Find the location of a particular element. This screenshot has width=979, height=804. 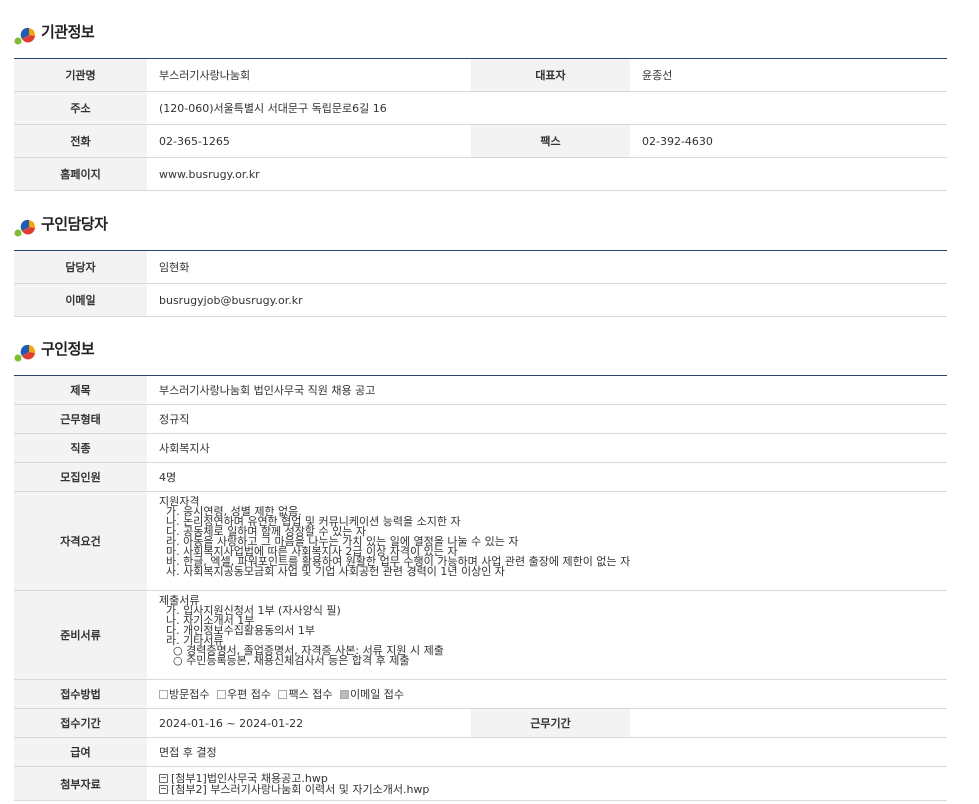

row-label: 대표자 is located at coordinates (550, 75).